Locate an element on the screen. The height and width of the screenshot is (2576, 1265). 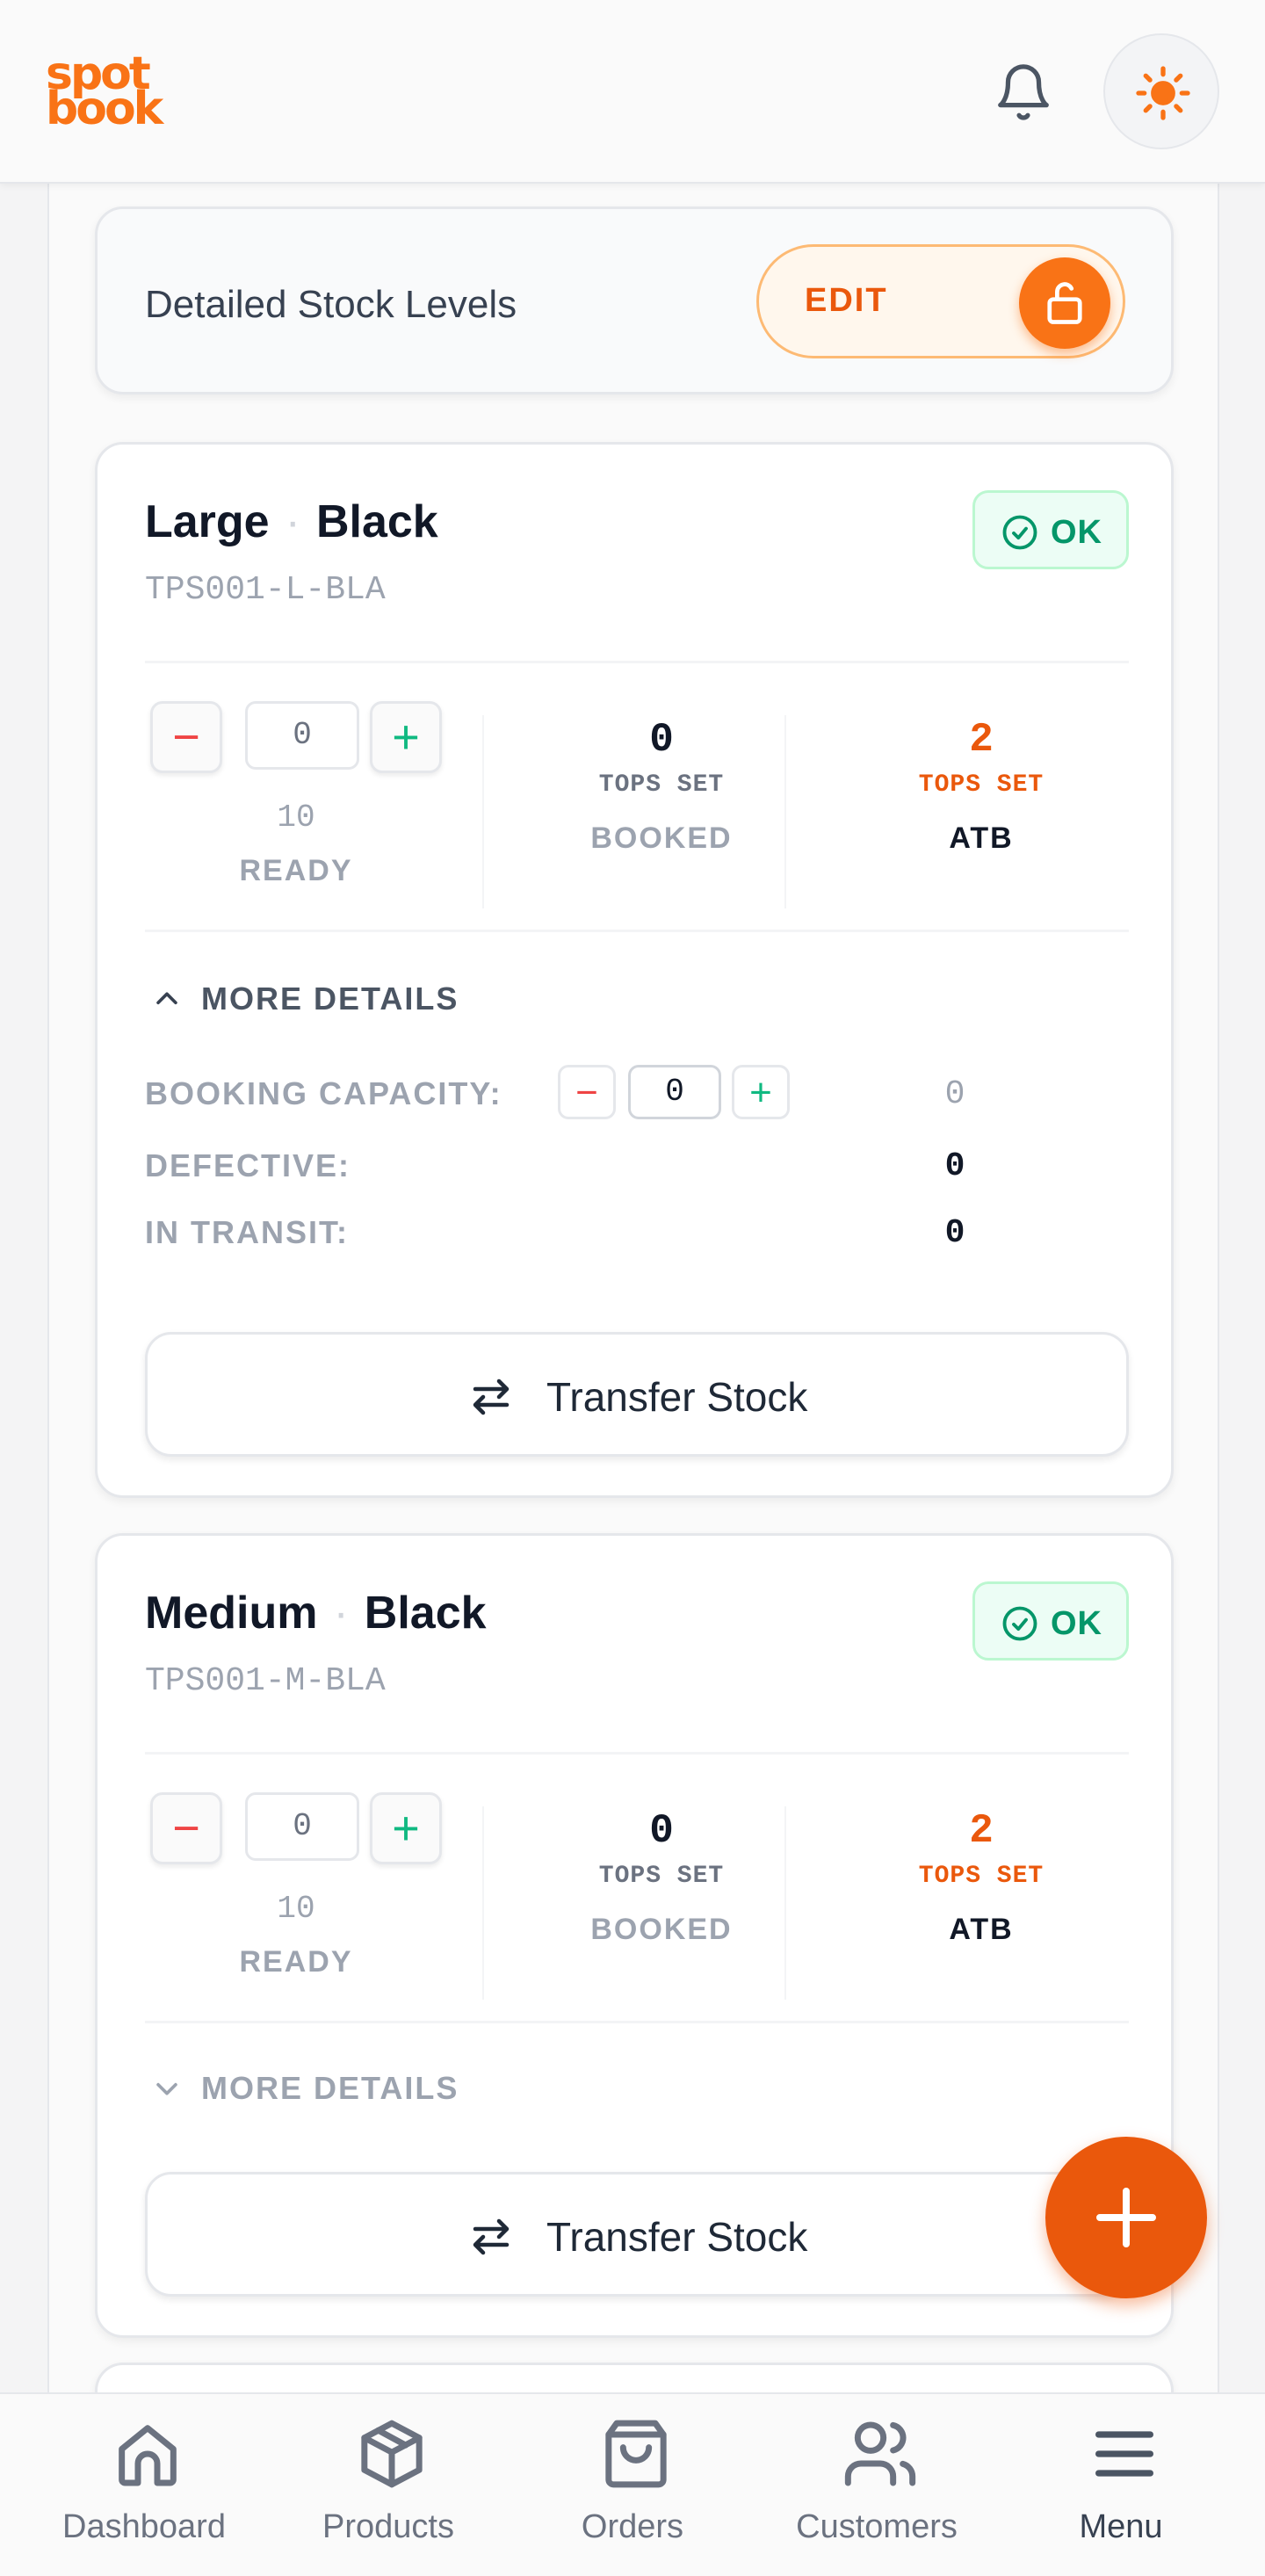
nav-orders-label: Orders is located at coordinates (632, 2526).